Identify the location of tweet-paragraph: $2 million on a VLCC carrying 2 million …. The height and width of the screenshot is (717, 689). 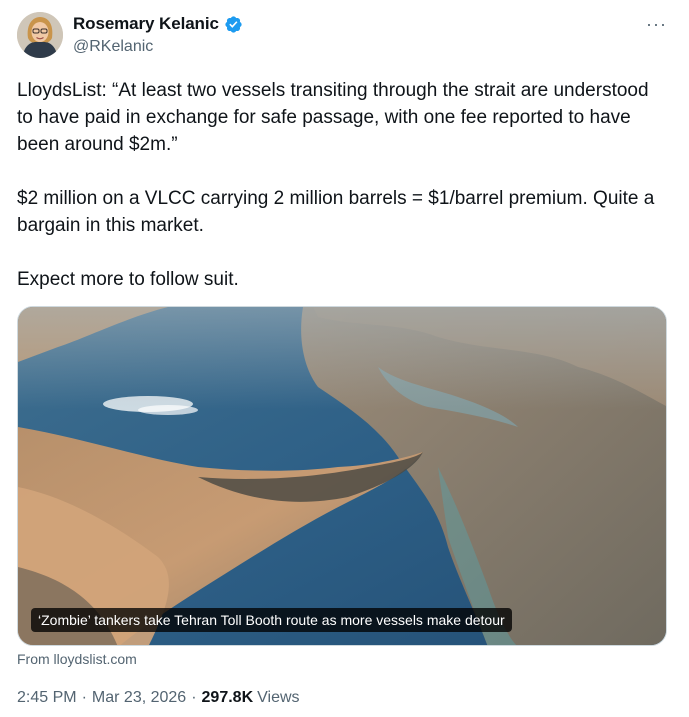
(336, 212).